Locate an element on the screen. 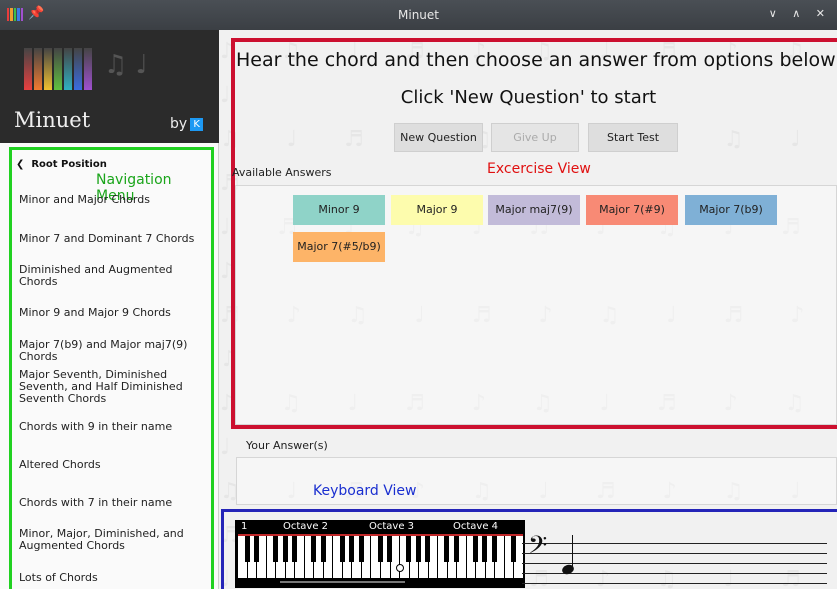 The width and height of the screenshot is (837, 589). music-staff: 𝄢 is located at coordinates (674, 557).